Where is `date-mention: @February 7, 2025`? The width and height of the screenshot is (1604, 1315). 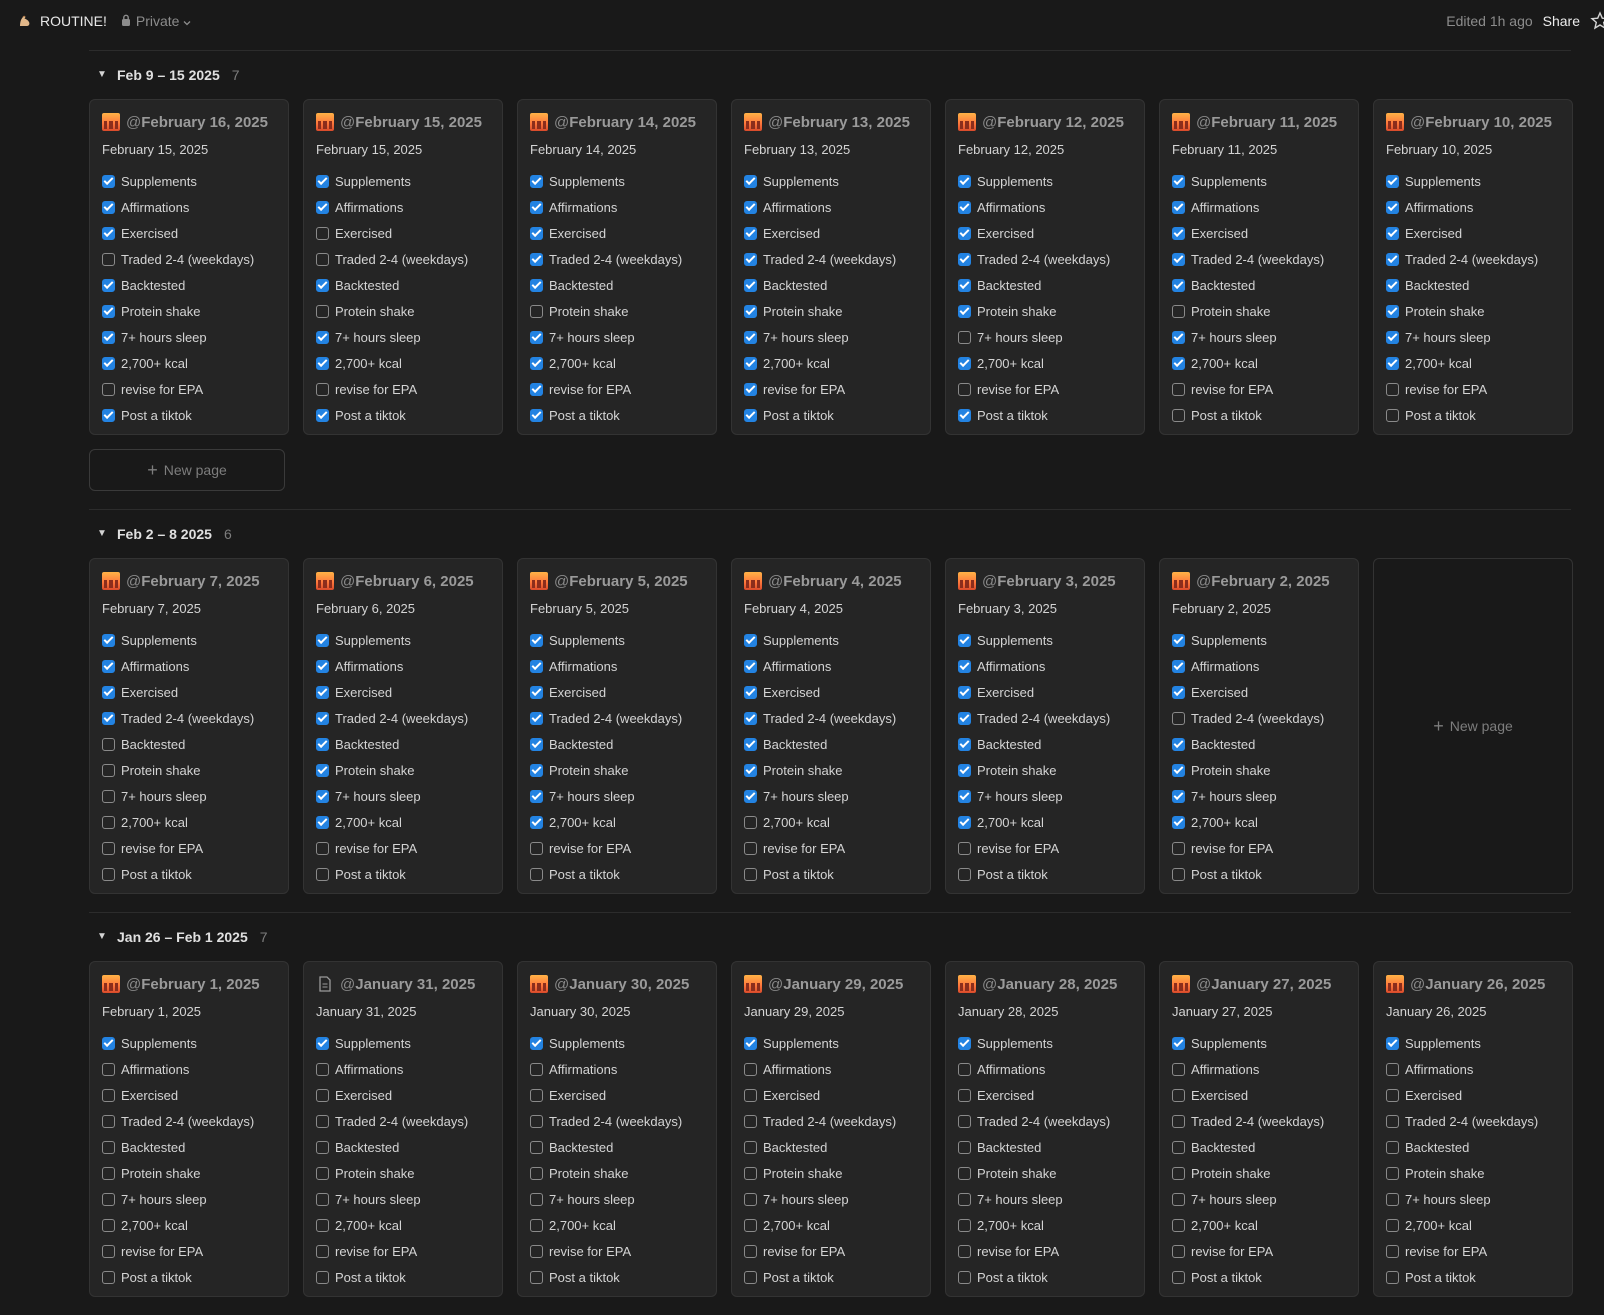 date-mention: @February 7, 2025 is located at coordinates (193, 581).